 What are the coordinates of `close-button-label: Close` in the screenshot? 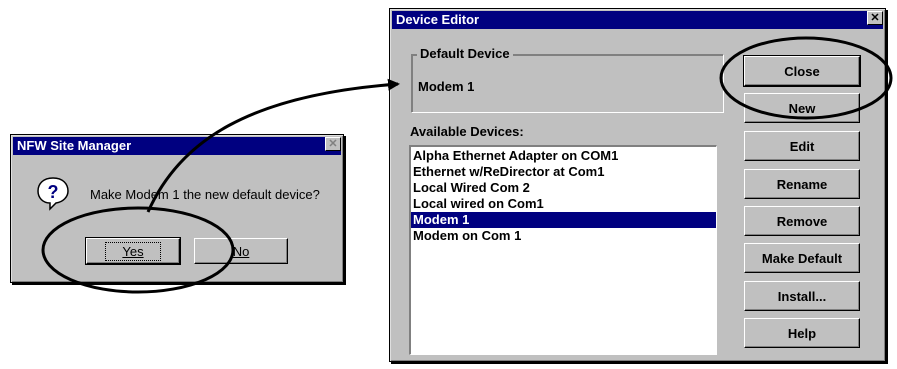 It's located at (802, 71).